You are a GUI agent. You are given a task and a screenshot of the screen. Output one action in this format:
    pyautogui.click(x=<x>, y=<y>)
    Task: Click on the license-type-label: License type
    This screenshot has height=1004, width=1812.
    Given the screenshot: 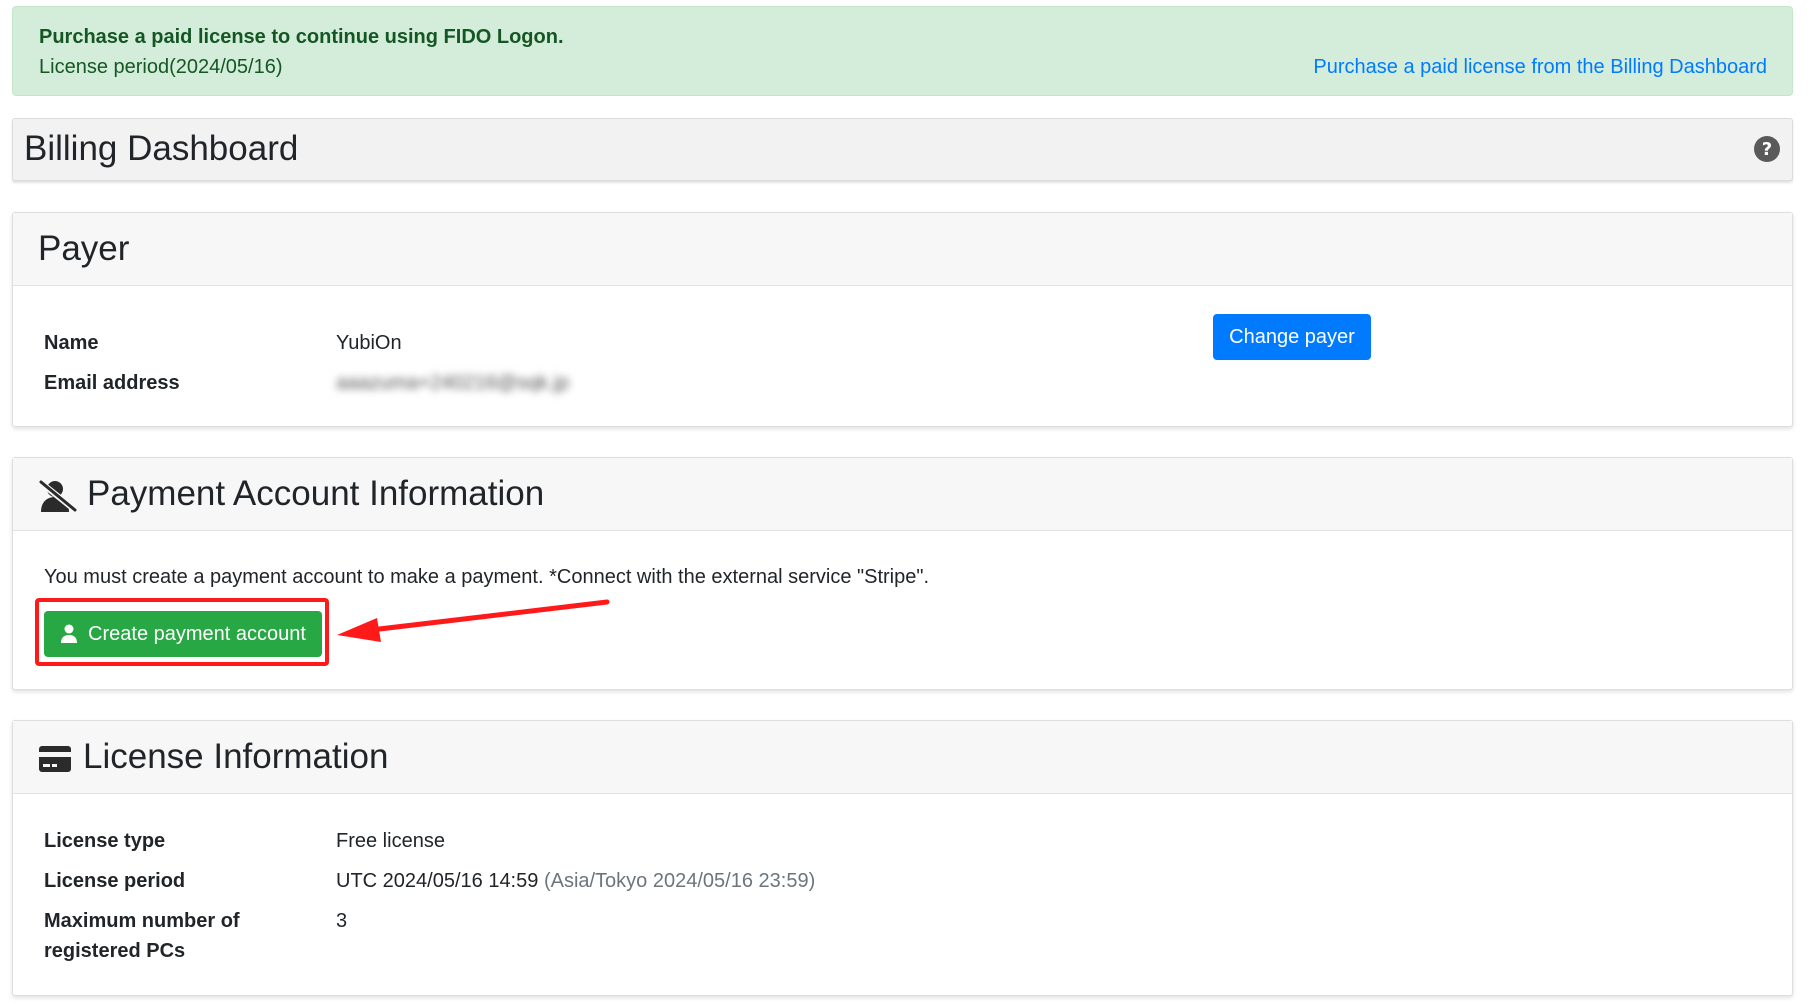 What is the action you would take?
    pyautogui.click(x=105, y=841)
    